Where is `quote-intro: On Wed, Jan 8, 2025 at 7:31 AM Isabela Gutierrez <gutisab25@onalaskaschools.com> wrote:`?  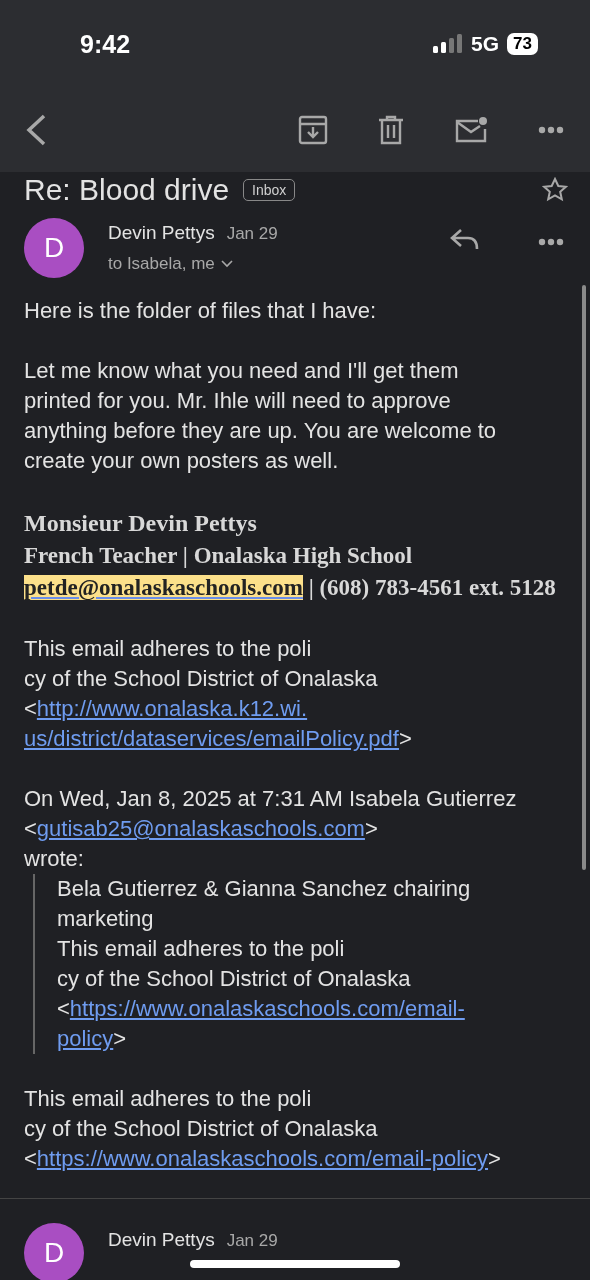
quote-intro: On Wed, Jan 8, 2025 at 7:31 AM Isabela Gutierrez <gutisab25@onalaskaschools.com> wrote: is located at coordinates (271, 829).